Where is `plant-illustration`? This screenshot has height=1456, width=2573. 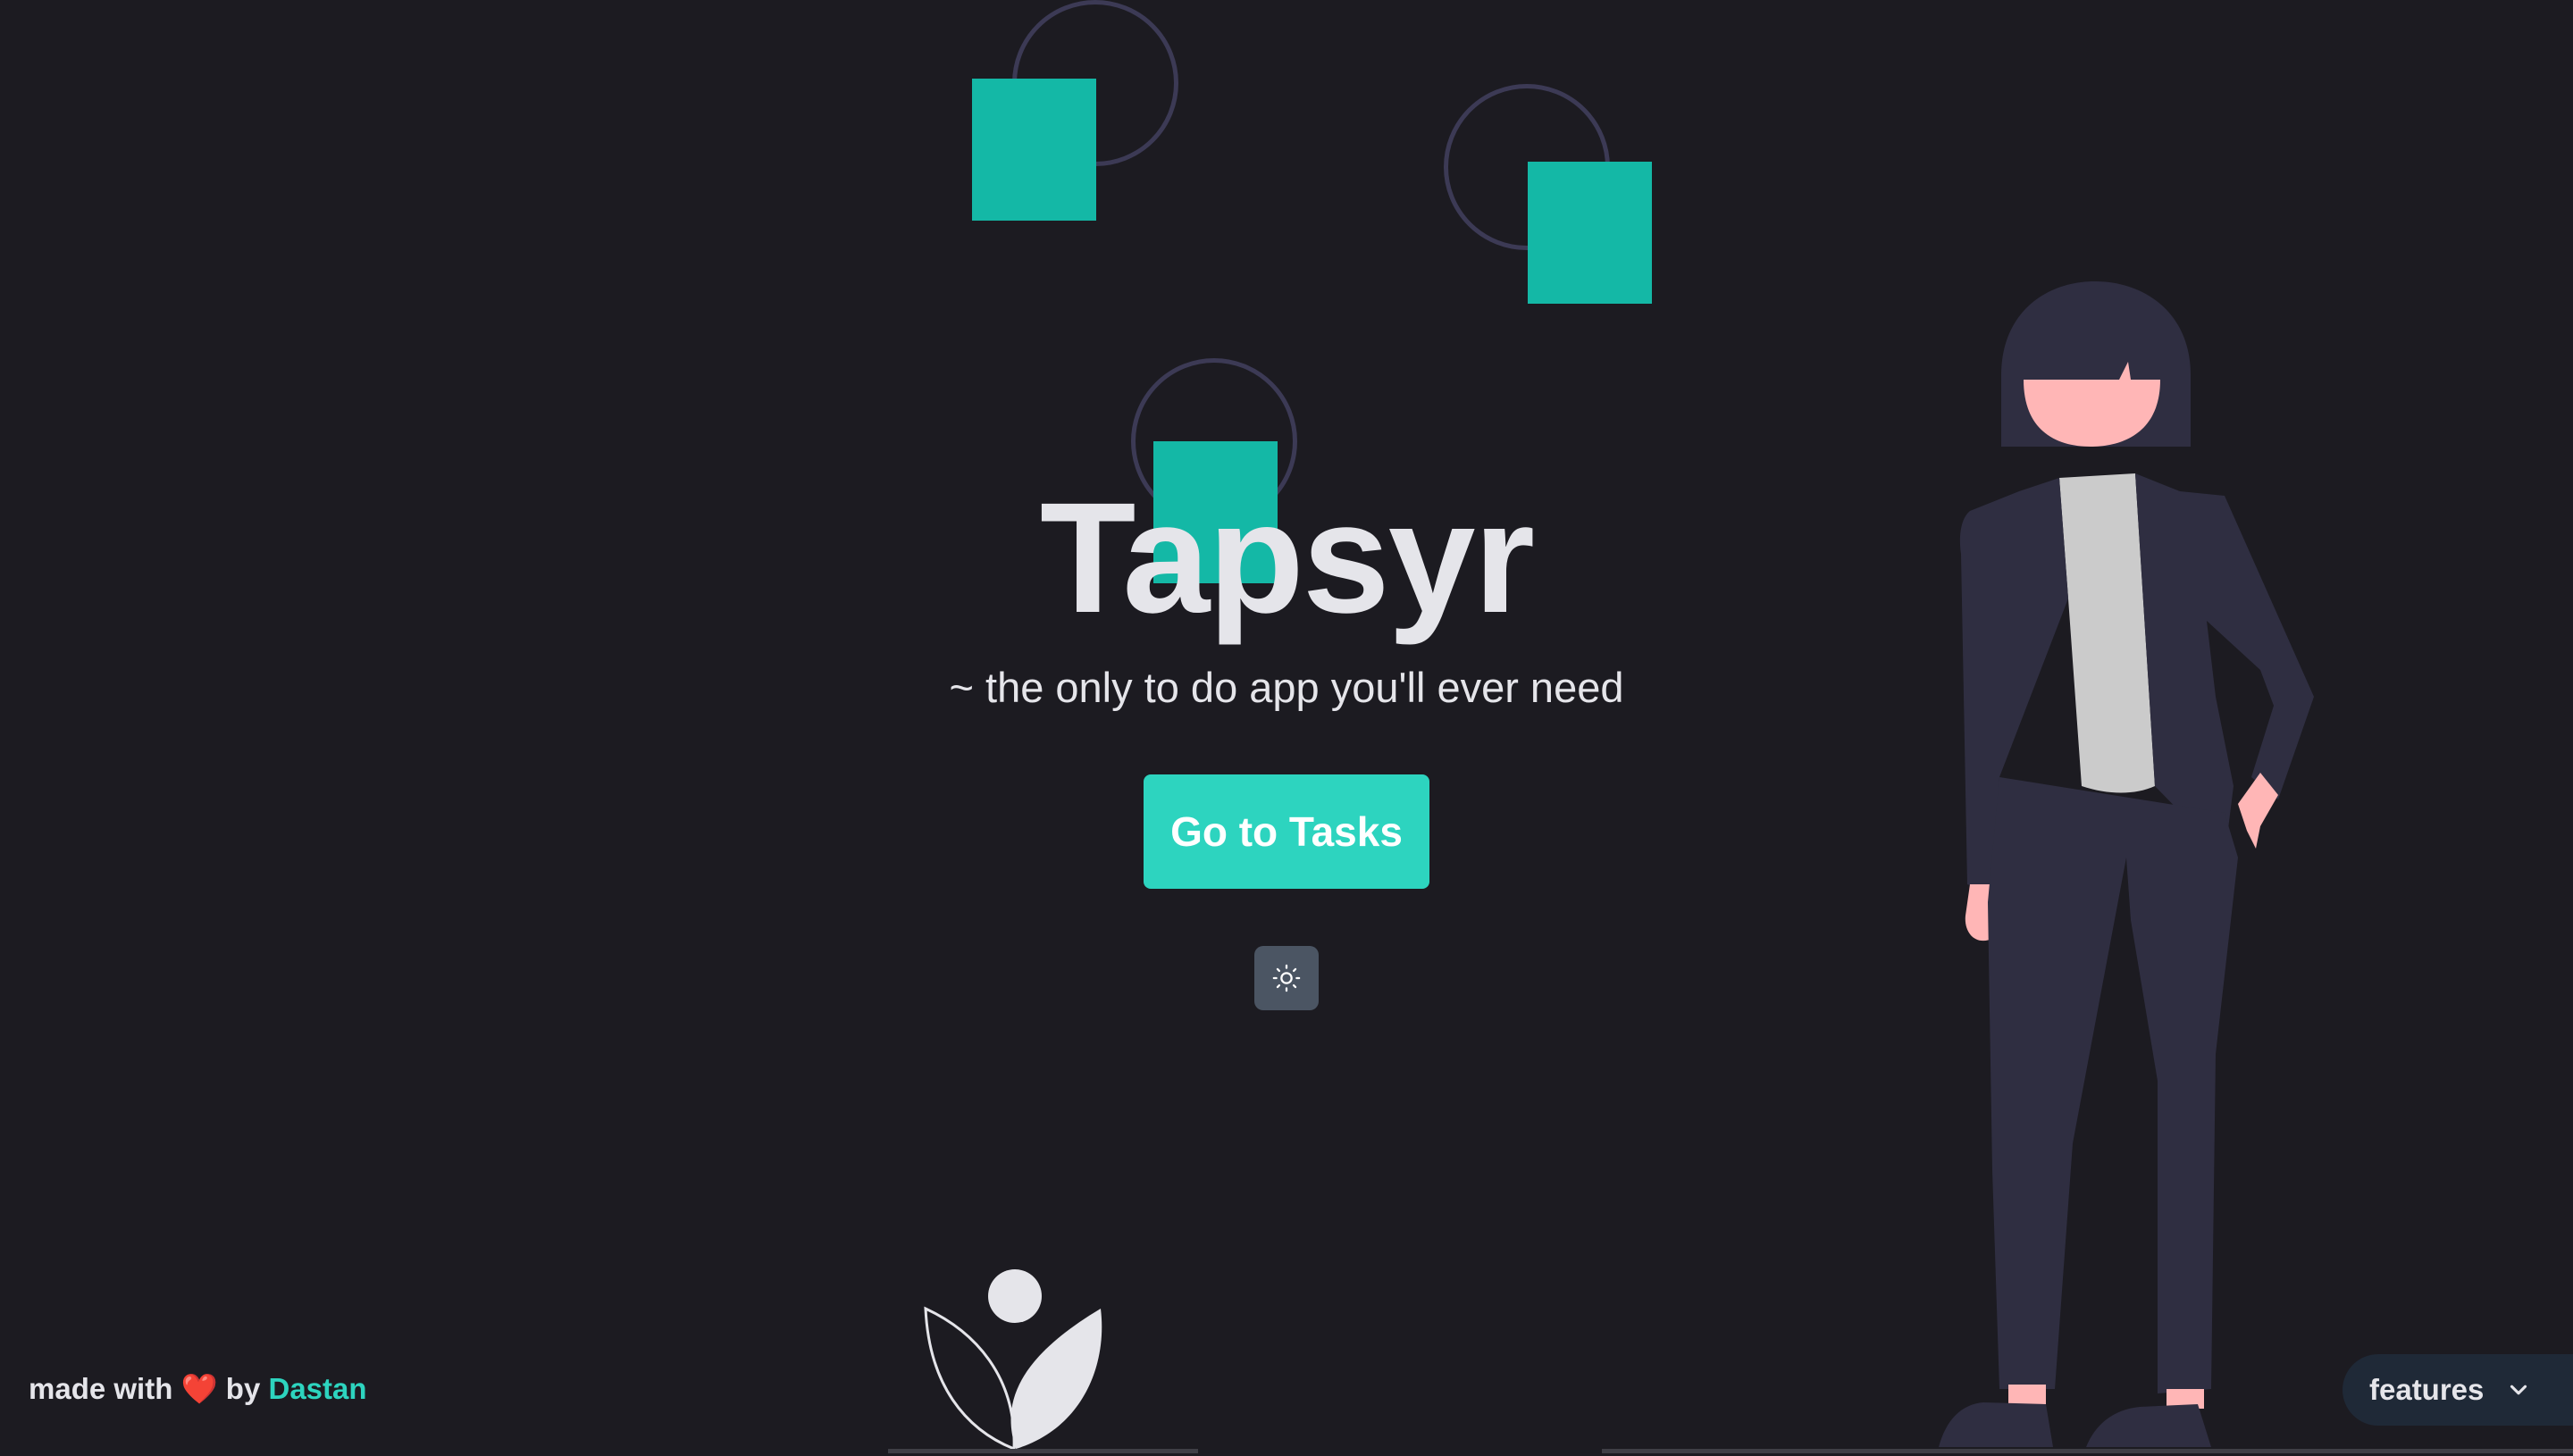 plant-illustration is located at coordinates (1013, 1360).